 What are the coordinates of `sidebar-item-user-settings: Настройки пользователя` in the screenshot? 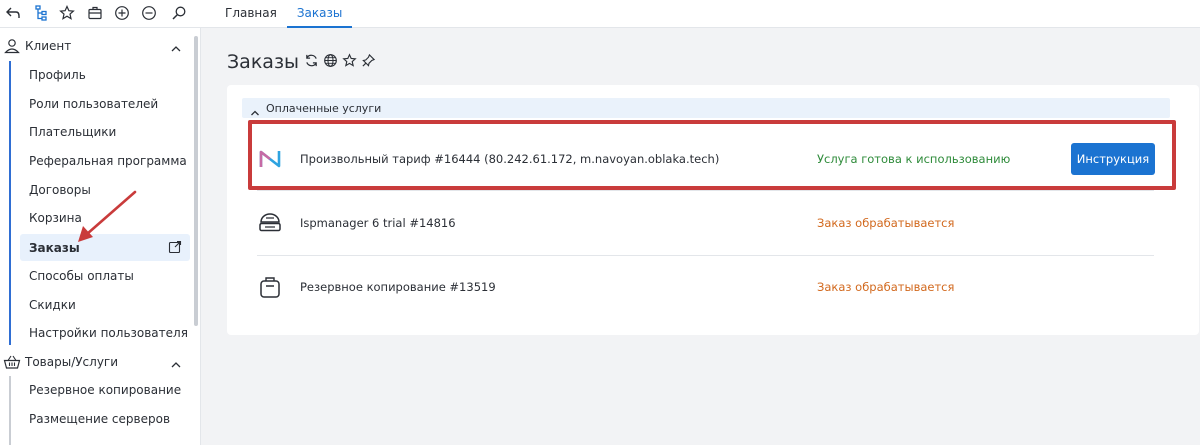 It's located at (105, 332).